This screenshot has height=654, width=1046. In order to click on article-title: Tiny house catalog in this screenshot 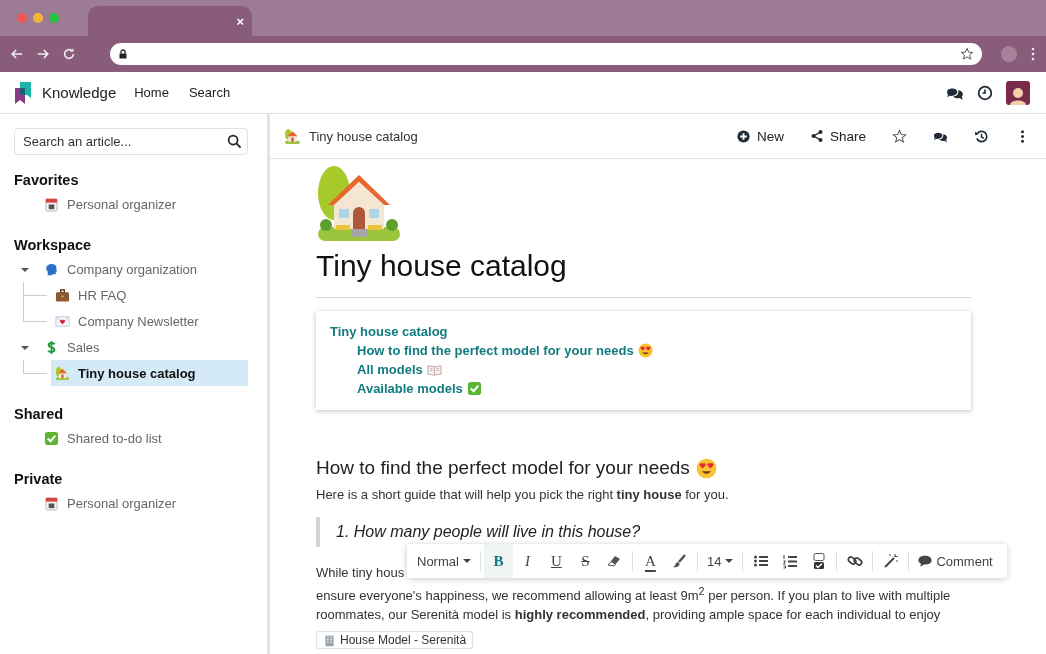, I will do `click(442, 266)`.